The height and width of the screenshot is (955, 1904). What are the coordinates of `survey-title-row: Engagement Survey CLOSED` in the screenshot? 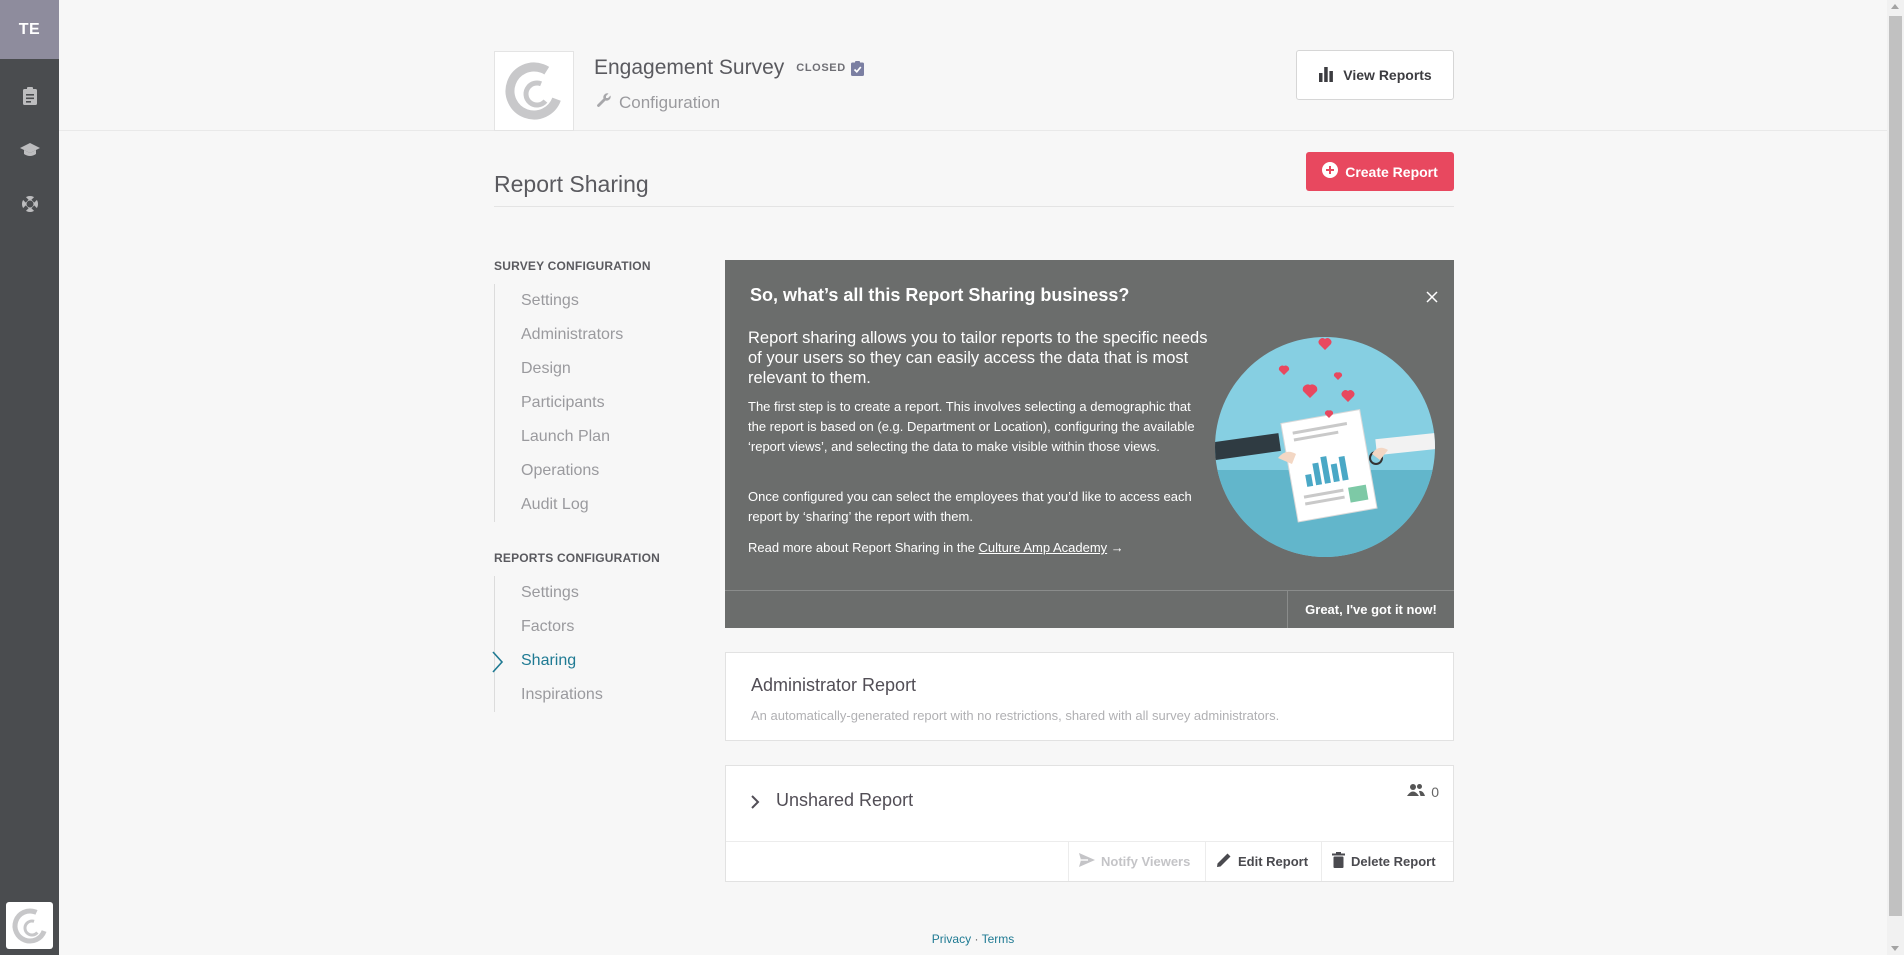 It's located at (729, 68).